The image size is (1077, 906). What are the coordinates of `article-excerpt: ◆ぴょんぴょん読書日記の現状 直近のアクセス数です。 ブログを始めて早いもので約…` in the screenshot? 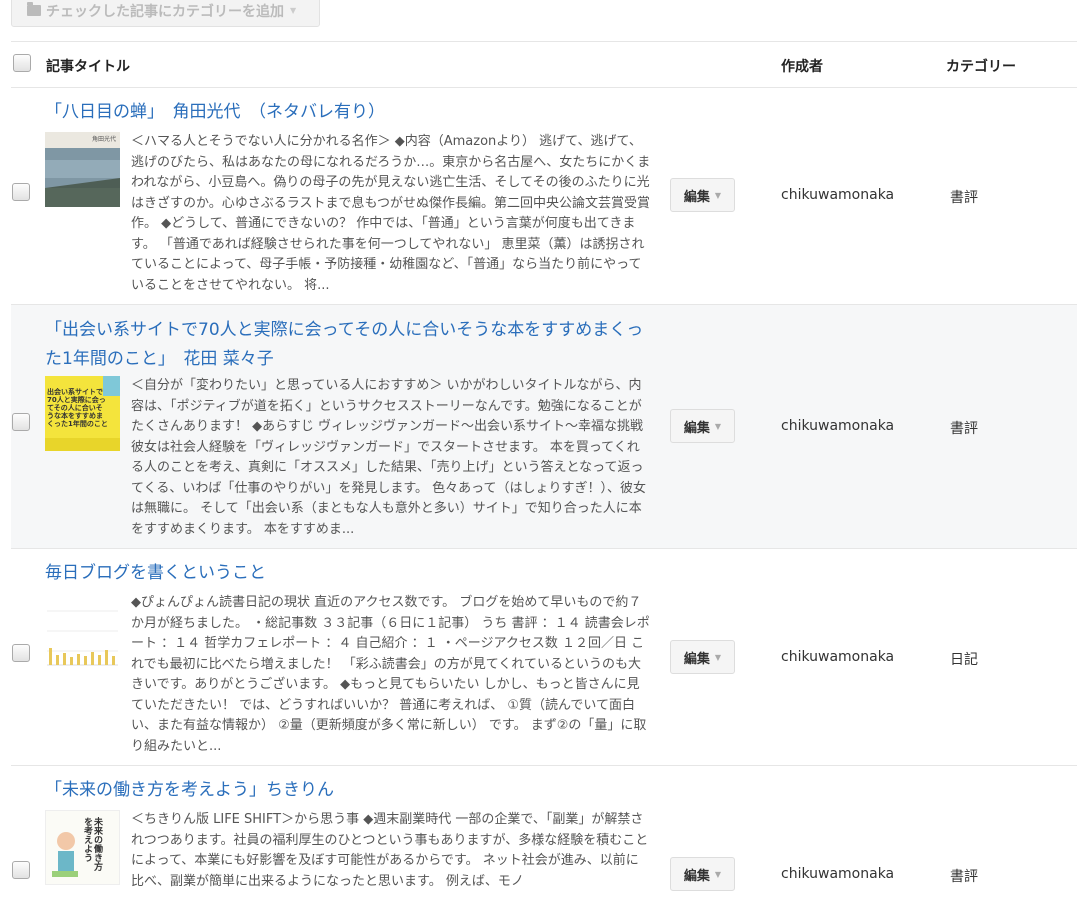 It's located at (390, 674).